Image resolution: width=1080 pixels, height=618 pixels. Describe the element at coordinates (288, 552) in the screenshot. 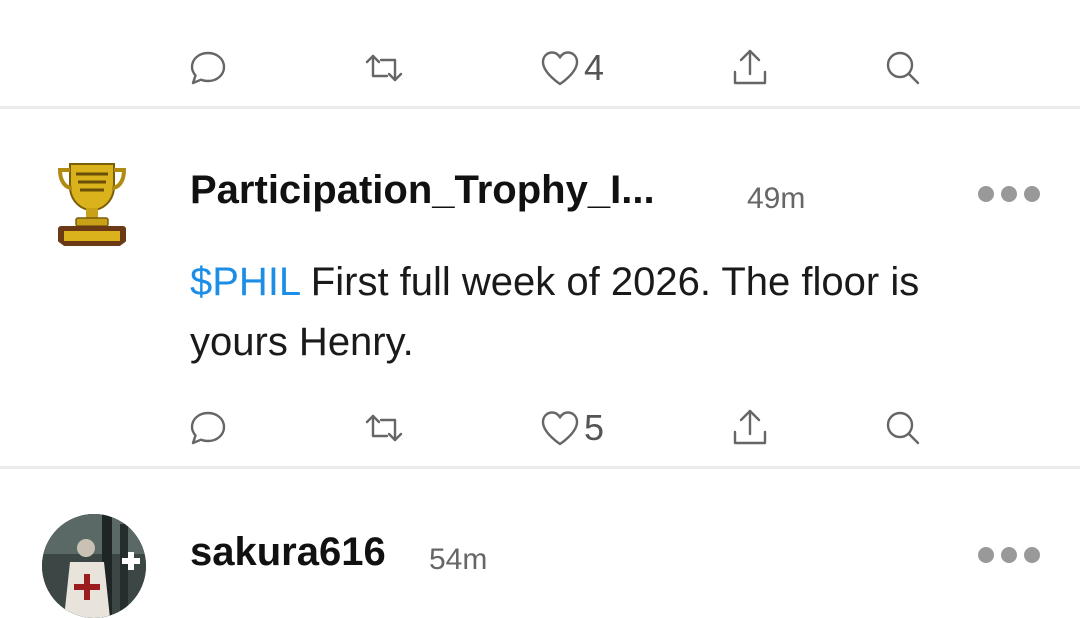

I see `username: sakura616` at that location.